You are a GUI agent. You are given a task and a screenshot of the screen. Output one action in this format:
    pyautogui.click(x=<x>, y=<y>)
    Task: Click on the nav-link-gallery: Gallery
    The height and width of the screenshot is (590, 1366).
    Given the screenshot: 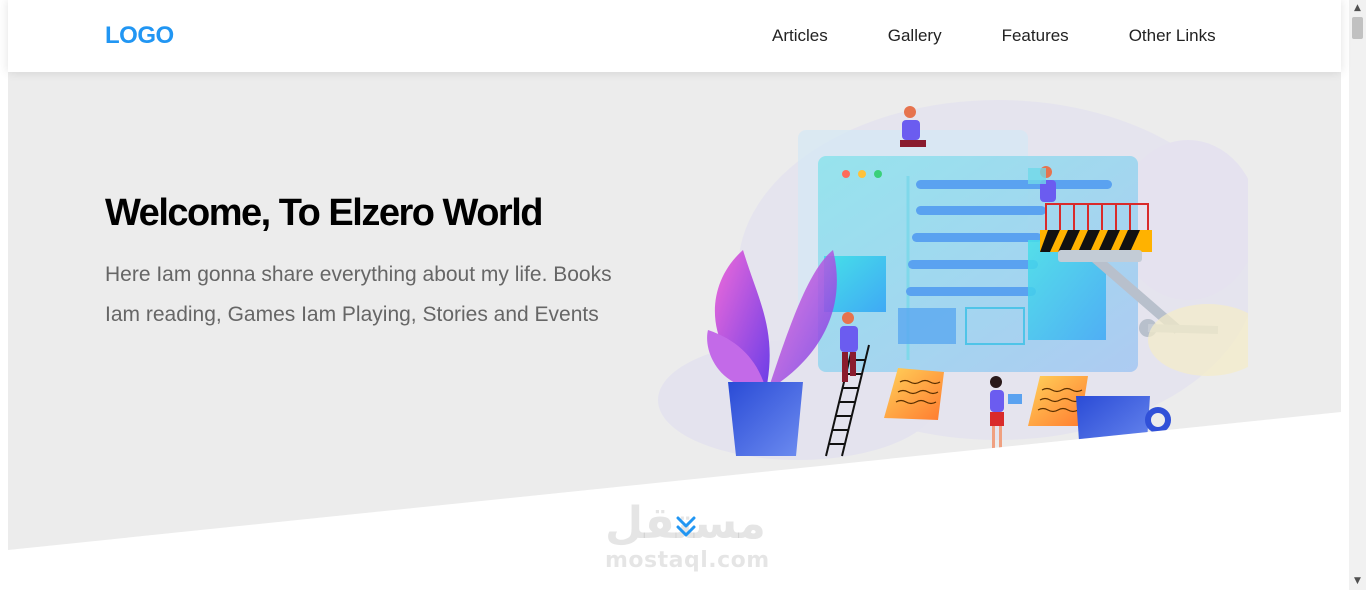 What is the action you would take?
    pyautogui.click(x=915, y=36)
    